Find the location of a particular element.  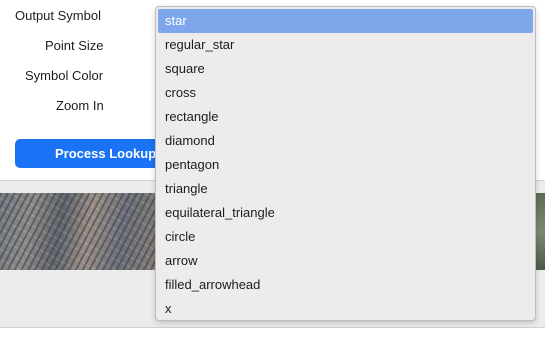

dropdown-option-regular-star: regular_star is located at coordinates (345, 45).